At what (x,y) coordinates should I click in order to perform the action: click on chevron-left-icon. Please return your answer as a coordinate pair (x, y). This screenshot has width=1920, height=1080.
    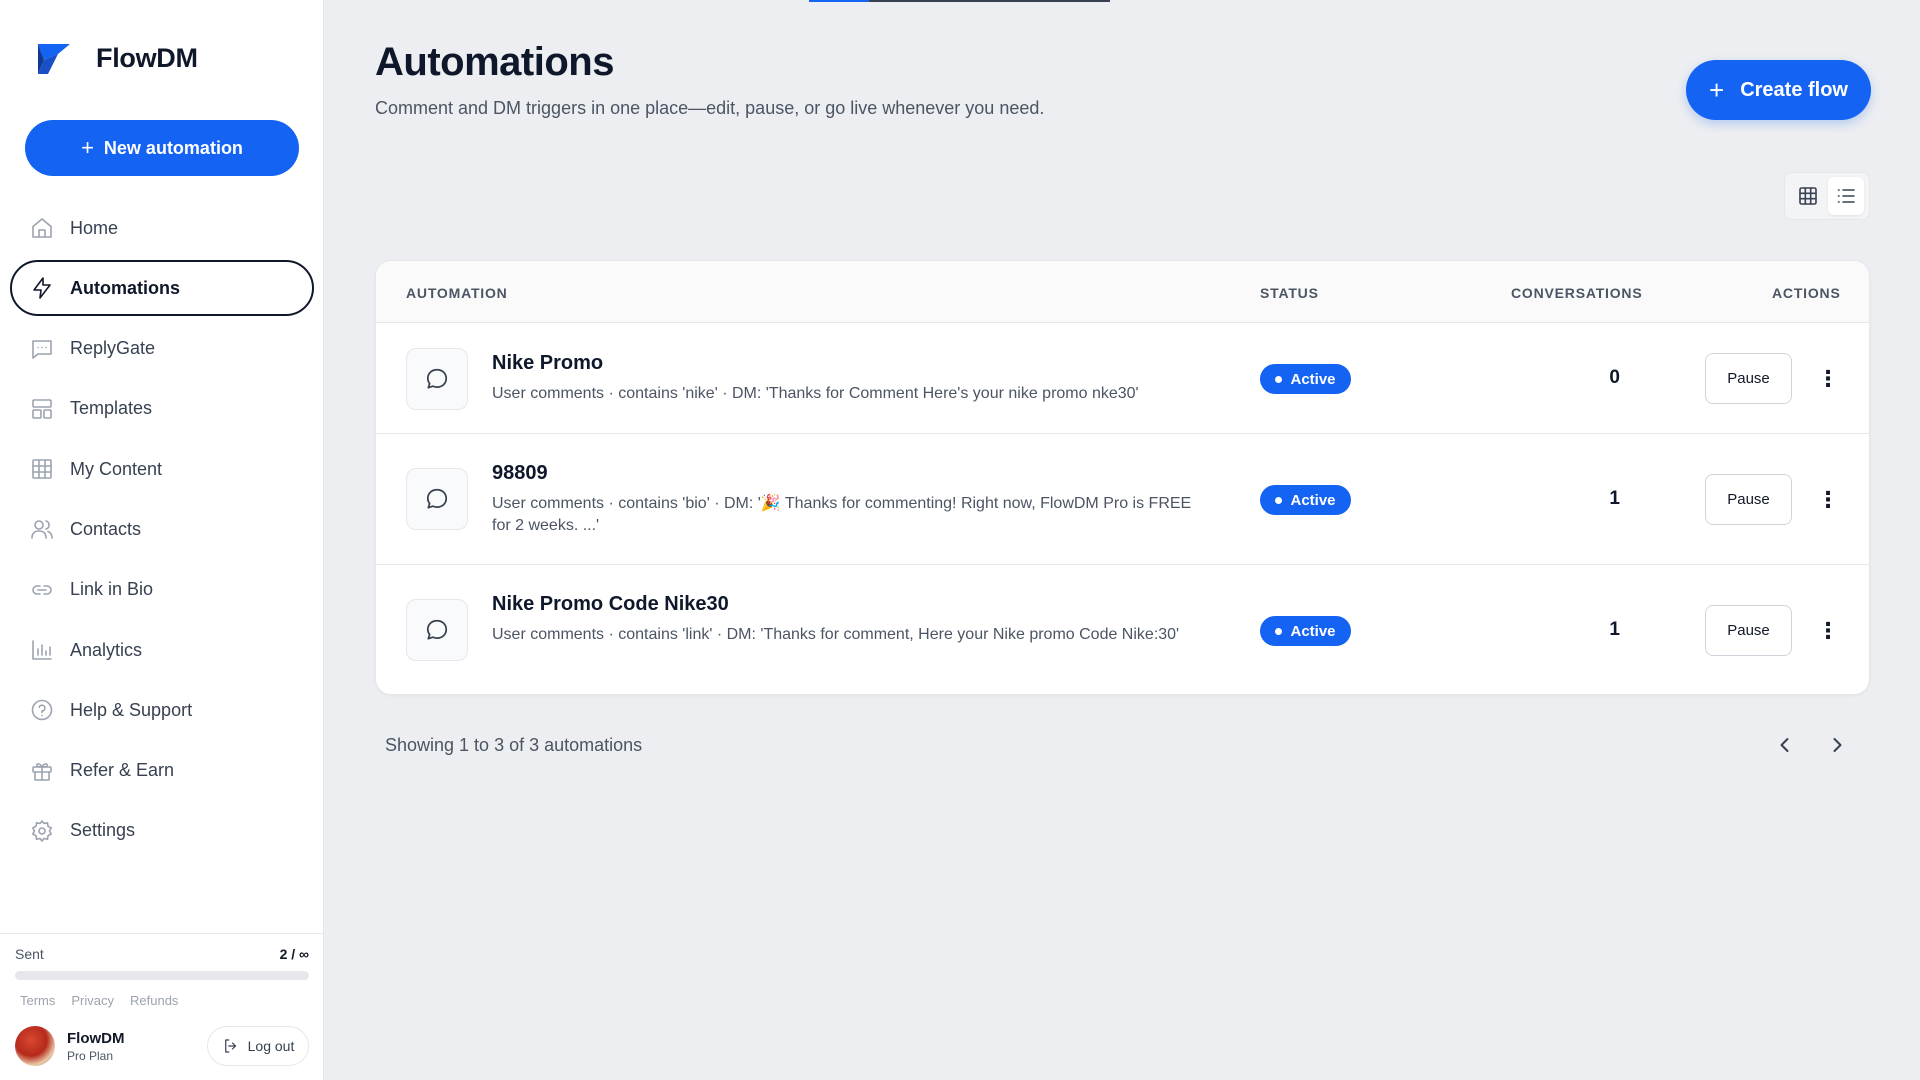
    Looking at the image, I should click on (1784, 745).